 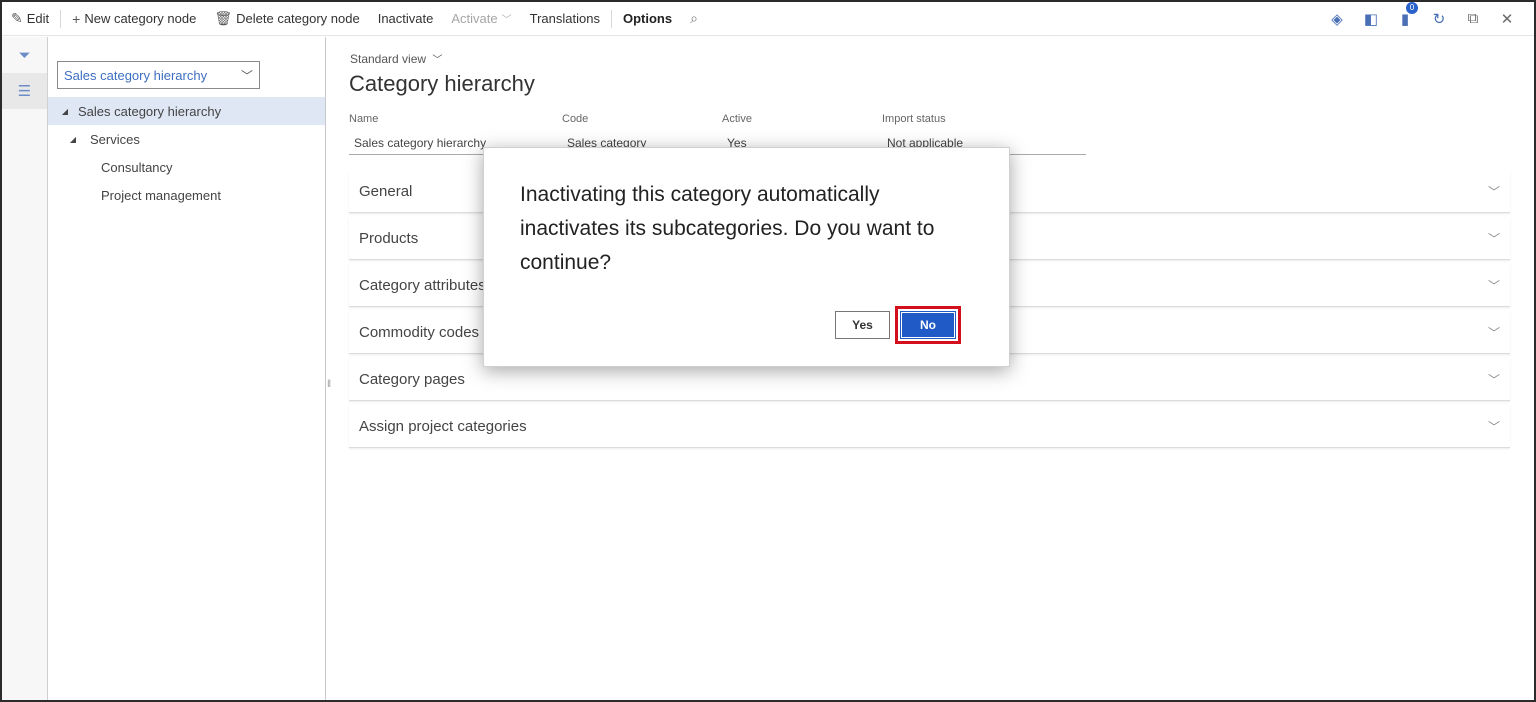 I want to click on office-icon: ◧, so click(x=1371, y=19).